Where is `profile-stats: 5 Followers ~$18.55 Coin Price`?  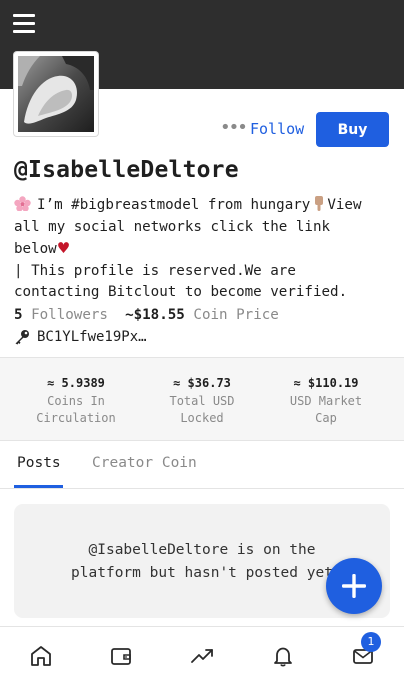 profile-stats: 5 Followers ~$18.55 Coin Price is located at coordinates (146, 315).